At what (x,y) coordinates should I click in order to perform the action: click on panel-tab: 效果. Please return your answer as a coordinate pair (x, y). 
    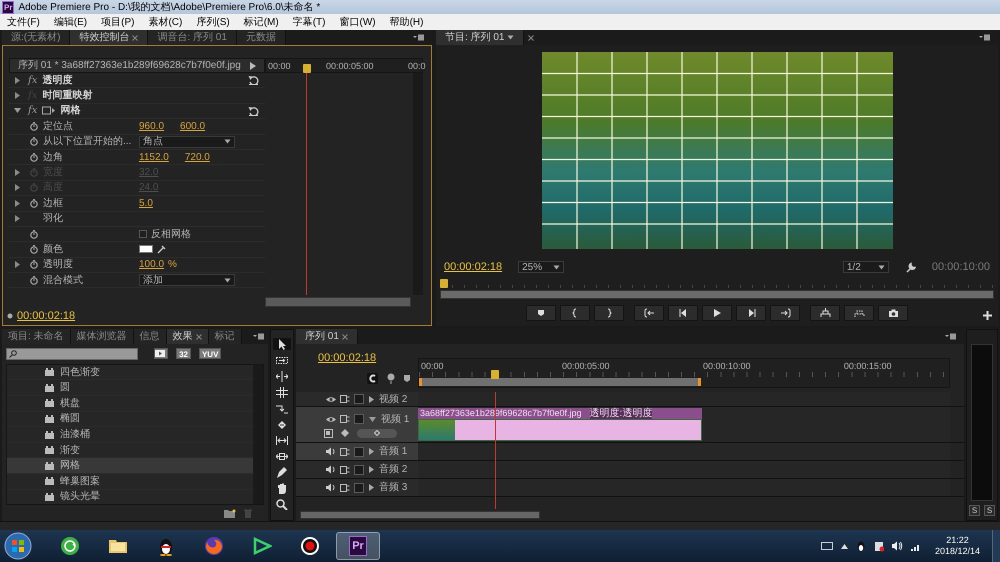
    Looking at the image, I should click on (187, 336).